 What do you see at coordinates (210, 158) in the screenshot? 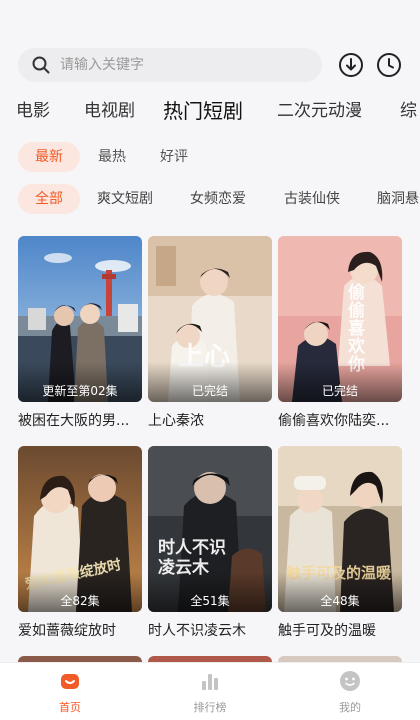
I see `sort-options: 最新 最热 好评` at bounding box center [210, 158].